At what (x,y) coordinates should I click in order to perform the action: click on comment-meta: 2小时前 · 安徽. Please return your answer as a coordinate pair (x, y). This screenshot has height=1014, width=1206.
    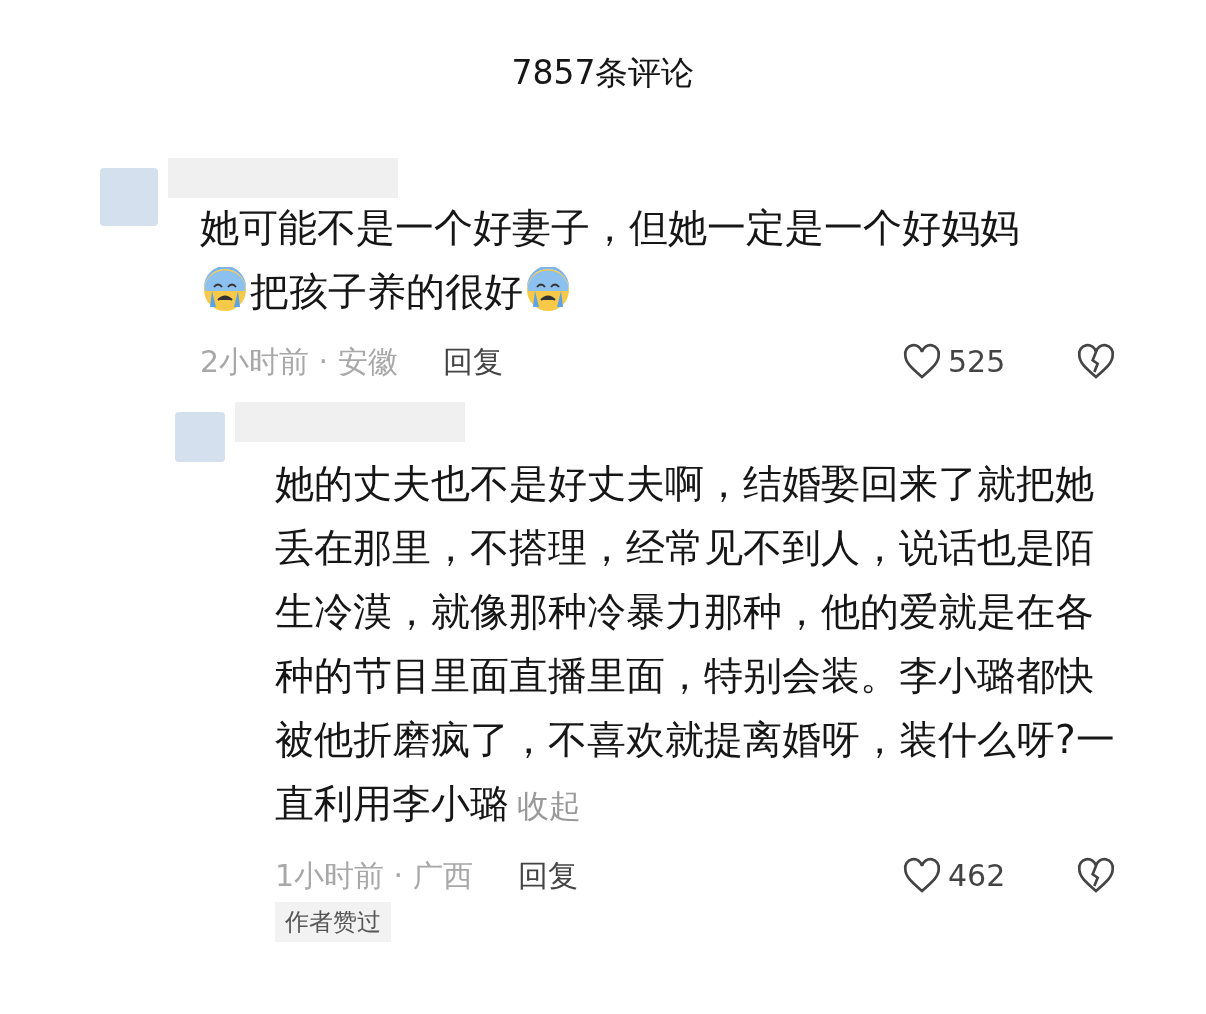
    Looking at the image, I should click on (299, 362).